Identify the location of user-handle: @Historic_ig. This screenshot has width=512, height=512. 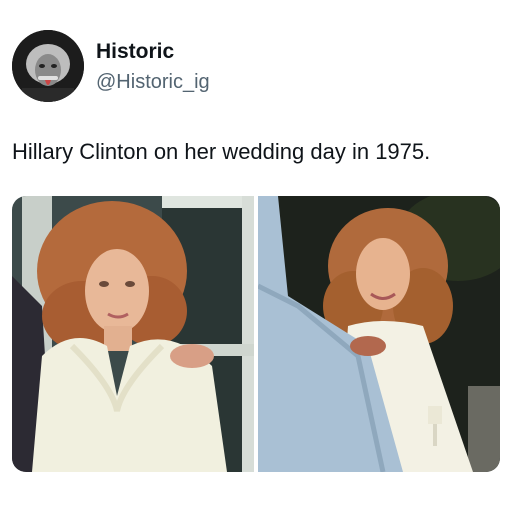
(153, 82).